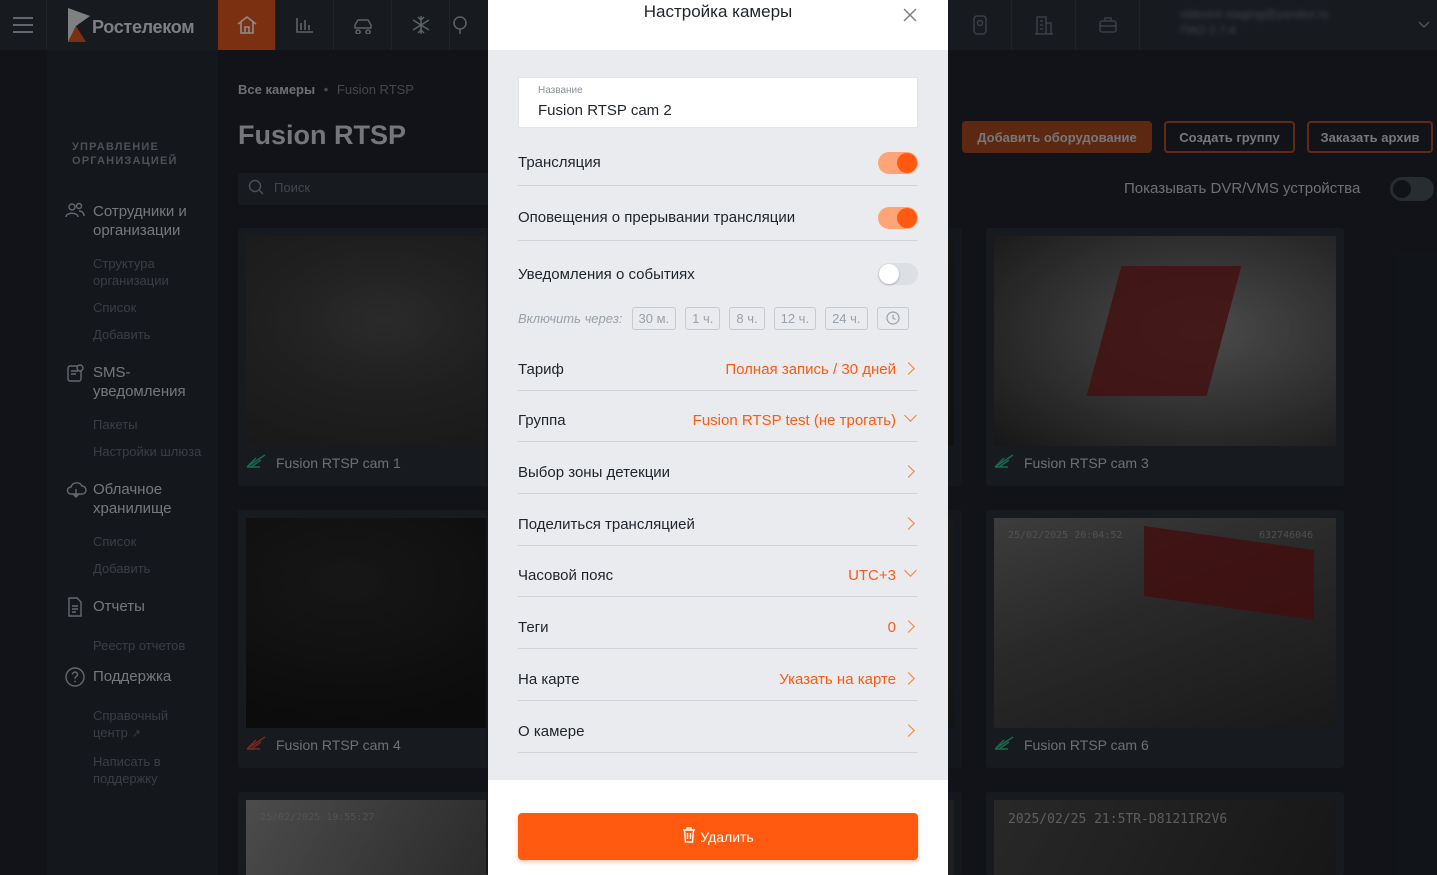 This screenshot has width=1437, height=875. I want to click on enable-8h-button: 8 ч., so click(747, 318).